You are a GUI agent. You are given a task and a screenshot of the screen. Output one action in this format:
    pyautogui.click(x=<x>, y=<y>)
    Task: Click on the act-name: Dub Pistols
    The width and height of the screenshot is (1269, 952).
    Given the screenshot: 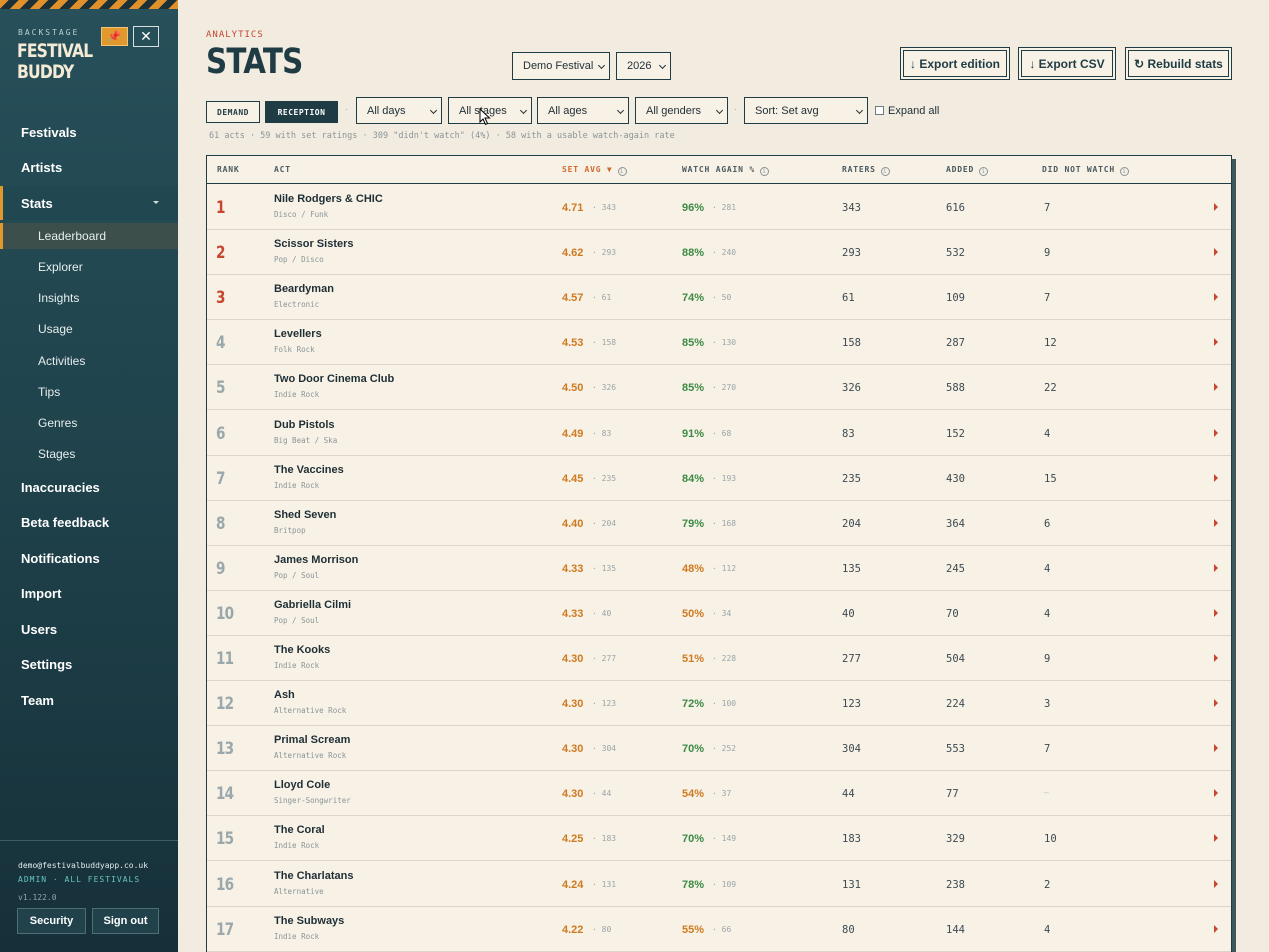 What is the action you would take?
    pyautogui.click(x=304, y=424)
    